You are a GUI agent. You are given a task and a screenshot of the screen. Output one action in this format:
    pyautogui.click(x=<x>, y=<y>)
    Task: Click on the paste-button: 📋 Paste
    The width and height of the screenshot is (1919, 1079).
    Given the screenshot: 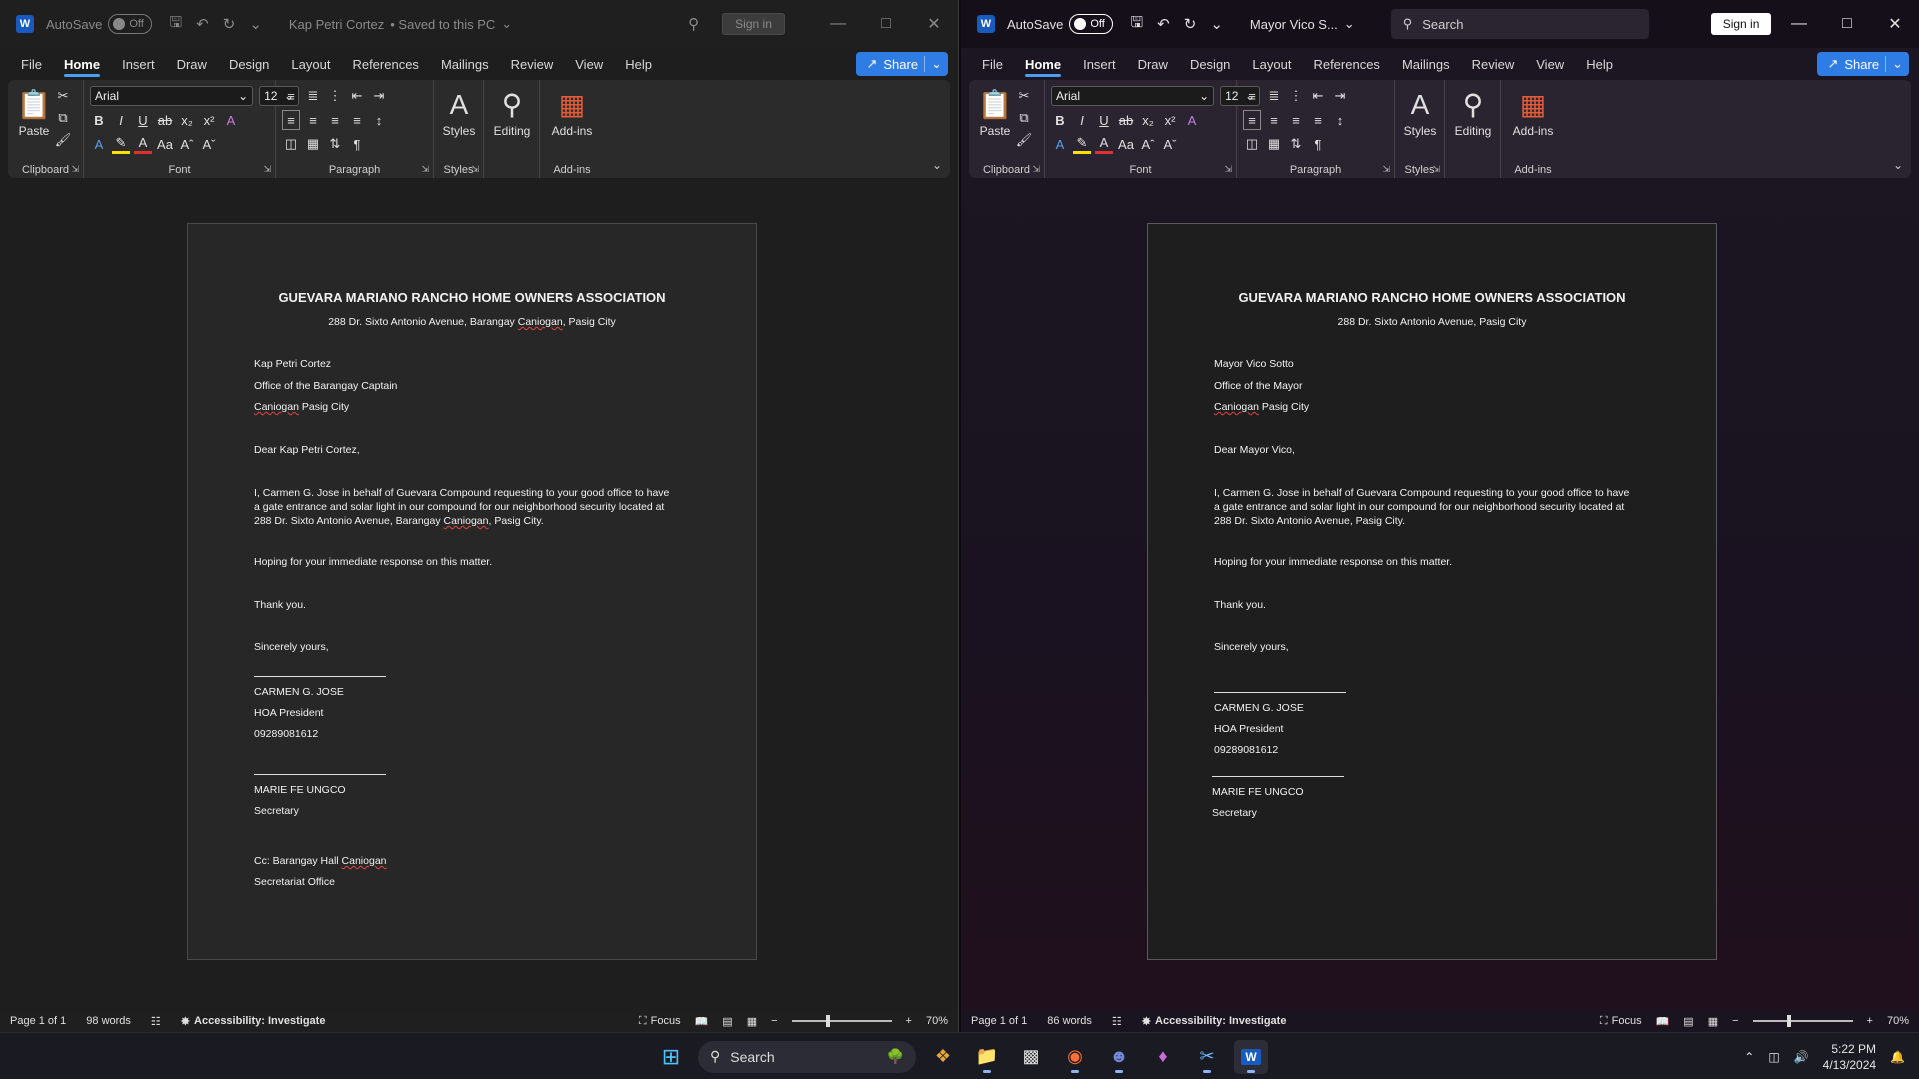 What is the action you would take?
    pyautogui.click(x=995, y=122)
    